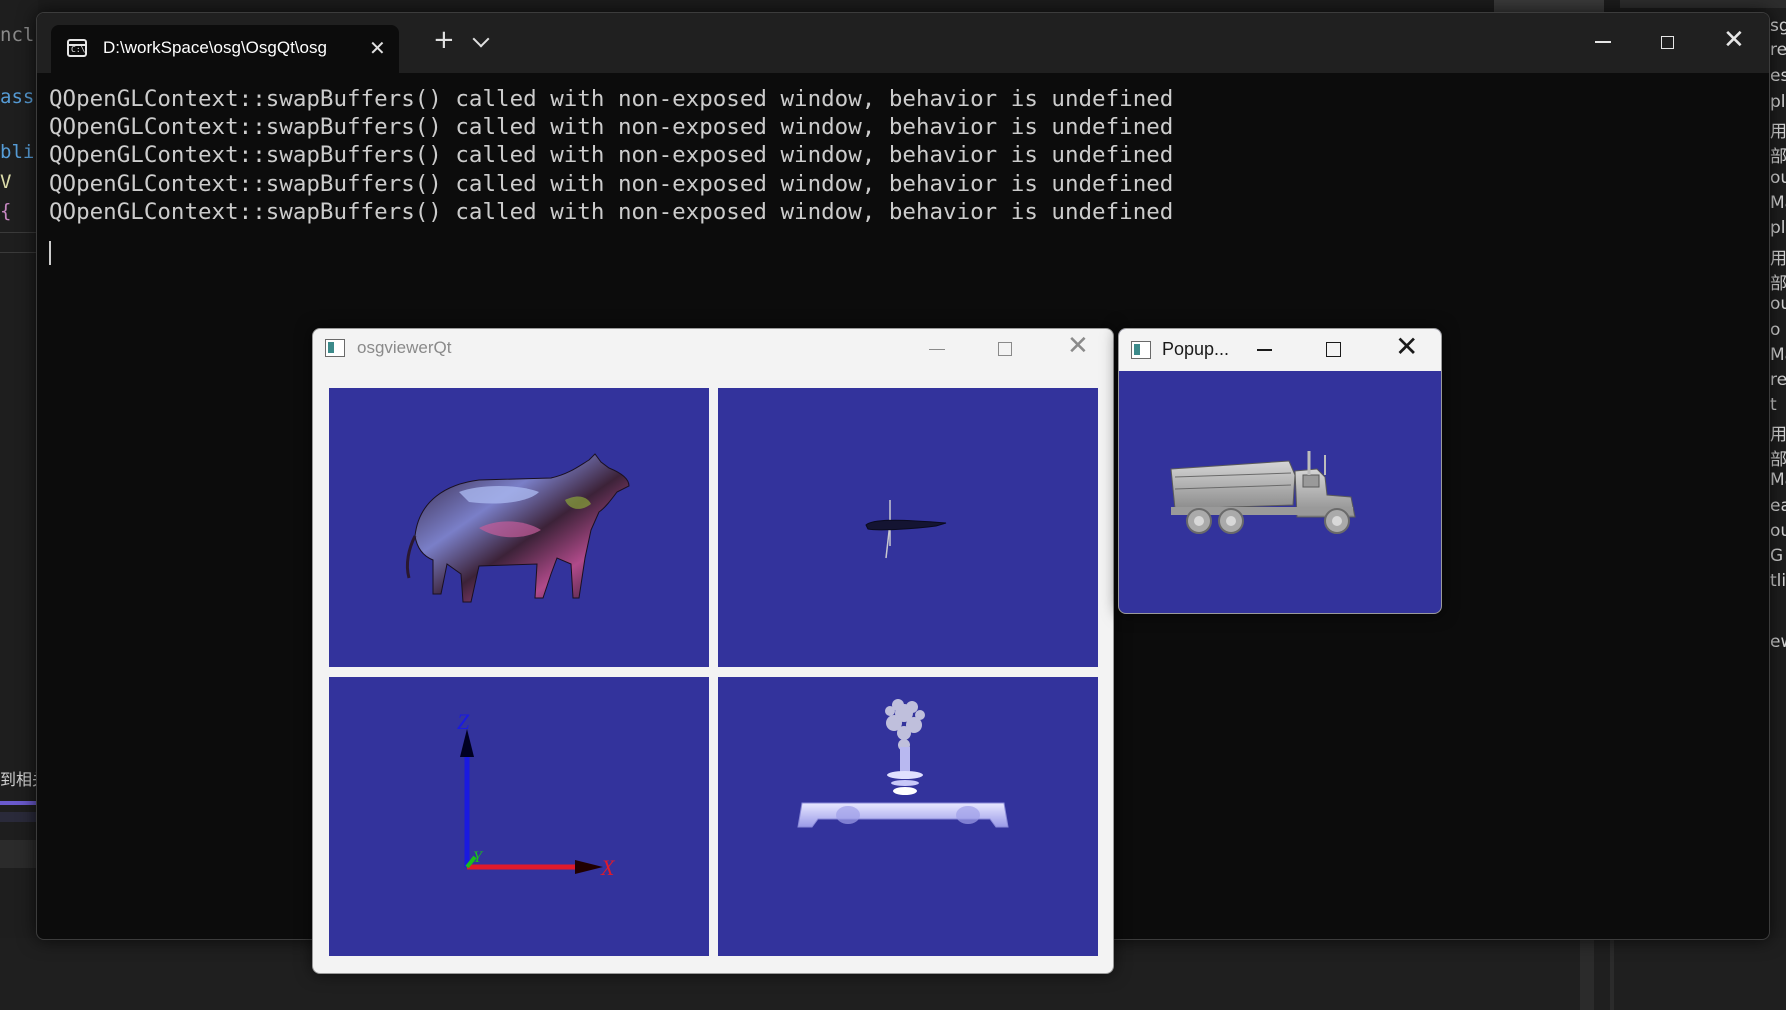  What do you see at coordinates (463, 721) in the screenshot?
I see `axis-label-z: Z` at bounding box center [463, 721].